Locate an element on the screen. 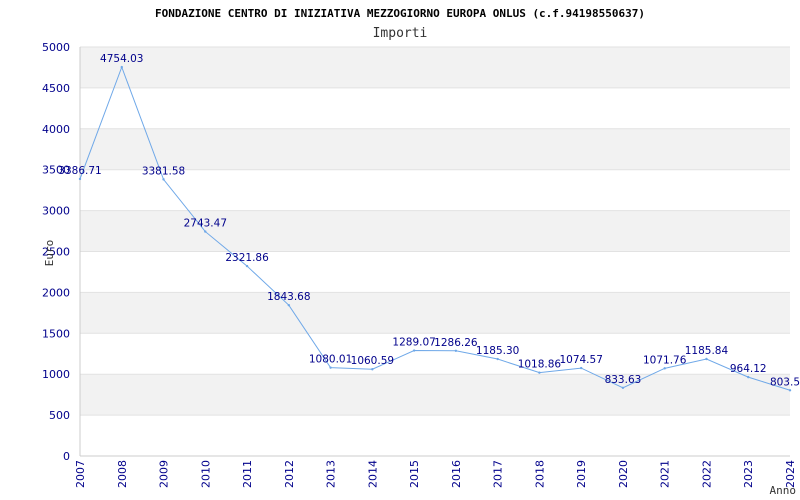  data-label: 964.12 is located at coordinates (748, 369).